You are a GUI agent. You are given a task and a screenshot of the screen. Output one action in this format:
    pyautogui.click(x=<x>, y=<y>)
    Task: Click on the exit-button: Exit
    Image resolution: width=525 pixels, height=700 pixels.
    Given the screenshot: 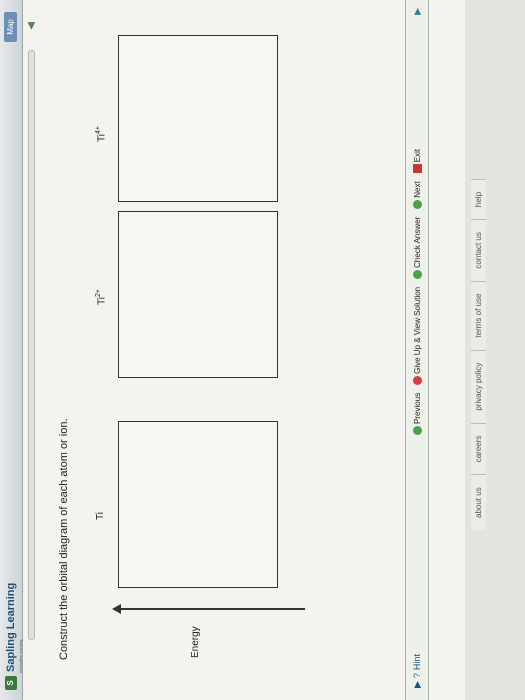 What is the action you would take?
    pyautogui.click(x=417, y=161)
    